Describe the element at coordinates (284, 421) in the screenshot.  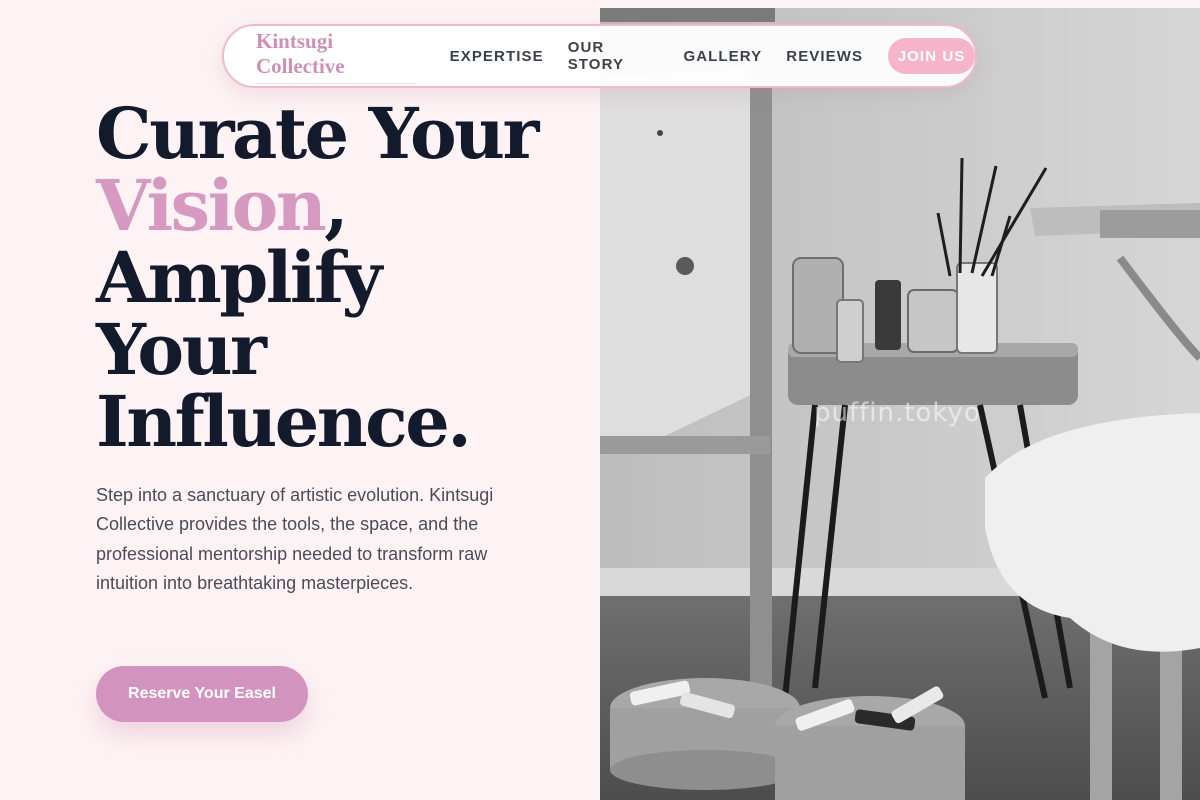
I see `hero-title-line-5: Influence.` at that location.